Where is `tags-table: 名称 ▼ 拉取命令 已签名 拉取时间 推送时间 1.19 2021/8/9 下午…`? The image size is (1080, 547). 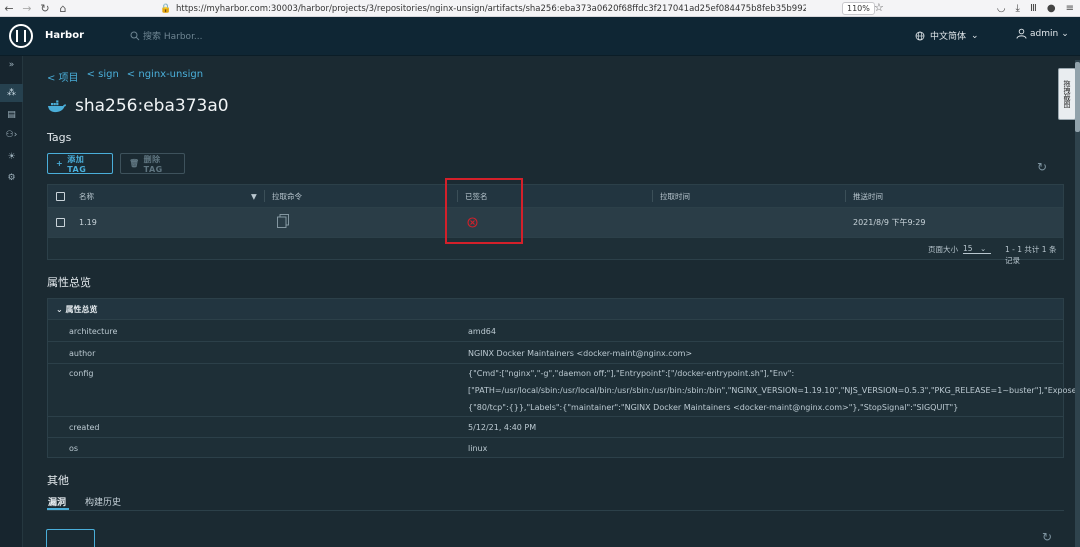 tags-table: 名称 ▼ 拉取命令 已签名 拉取时间 推送时间 1.19 2021/8/9 下午… is located at coordinates (555, 224).